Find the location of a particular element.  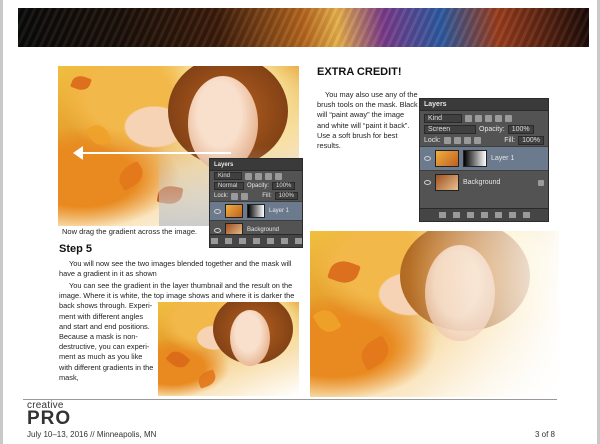

drag-arrow-icon is located at coordinates (152, 153).